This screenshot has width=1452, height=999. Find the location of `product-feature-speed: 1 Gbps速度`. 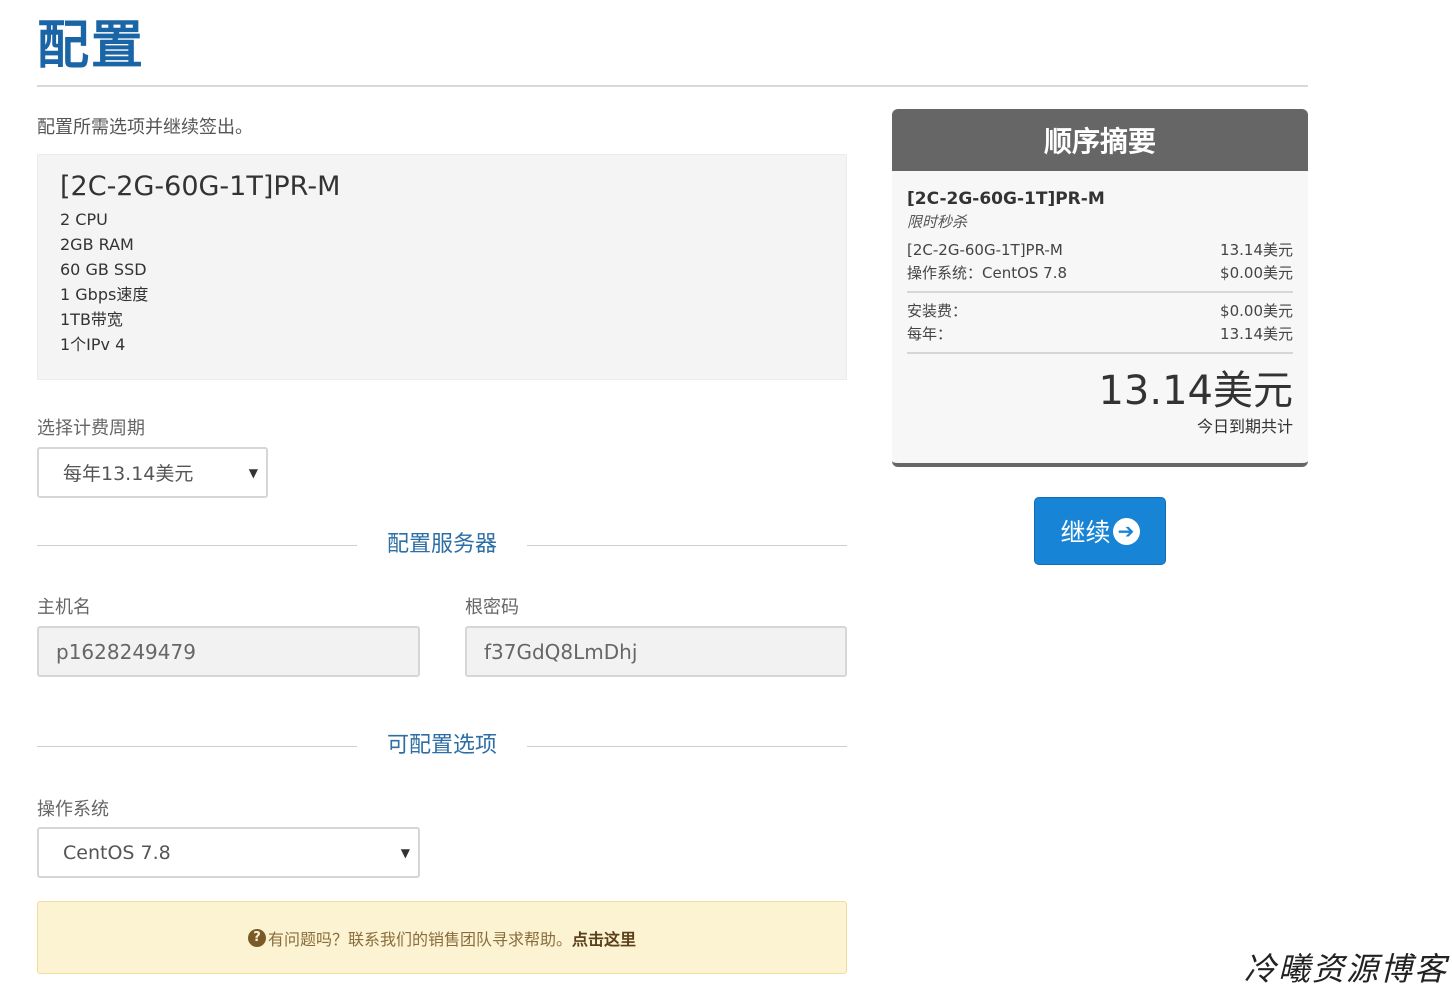

product-feature-speed: 1 Gbps速度 is located at coordinates (104, 294).